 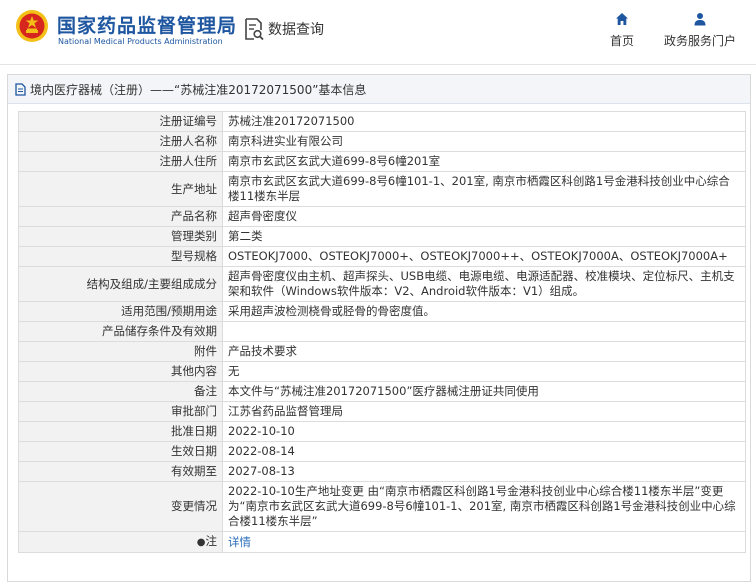 What do you see at coordinates (120, 311) in the screenshot?
I see `row-label: 适用范围/预期用途` at bounding box center [120, 311].